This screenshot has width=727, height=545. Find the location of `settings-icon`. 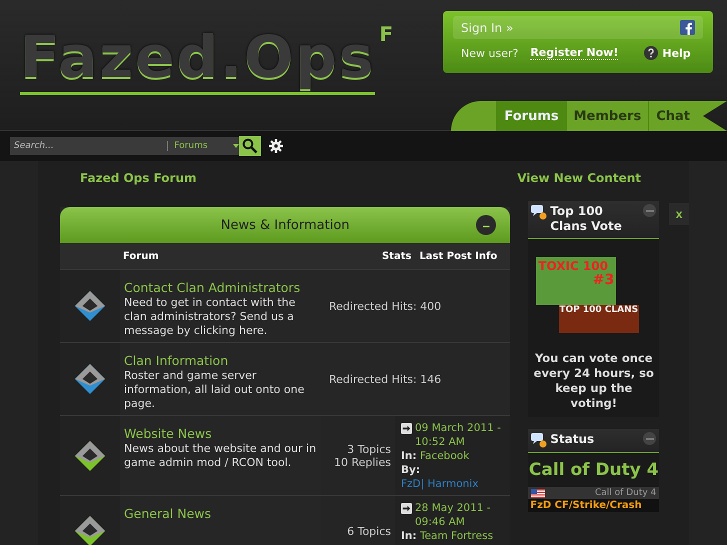

settings-icon is located at coordinates (276, 146).